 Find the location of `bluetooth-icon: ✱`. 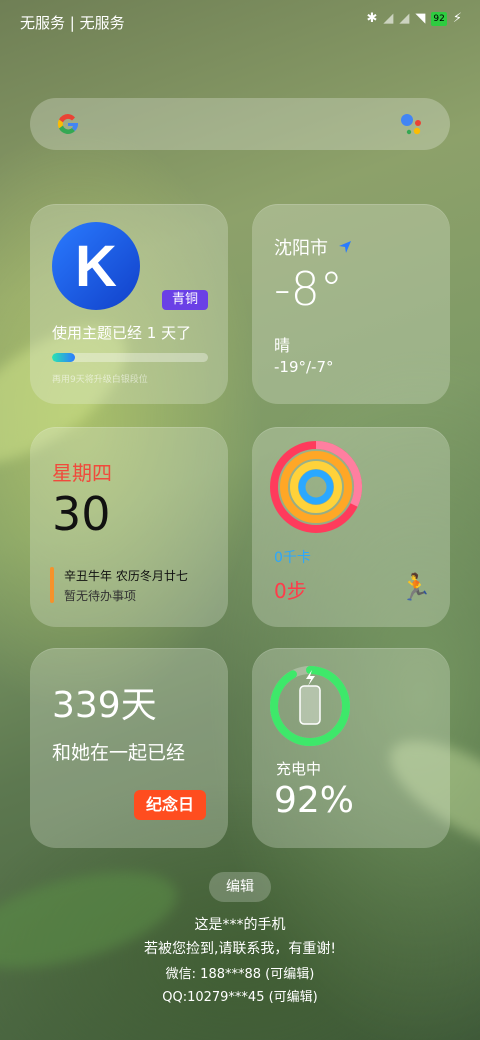

bluetooth-icon: ✱ is located at coordinates (372, 18).